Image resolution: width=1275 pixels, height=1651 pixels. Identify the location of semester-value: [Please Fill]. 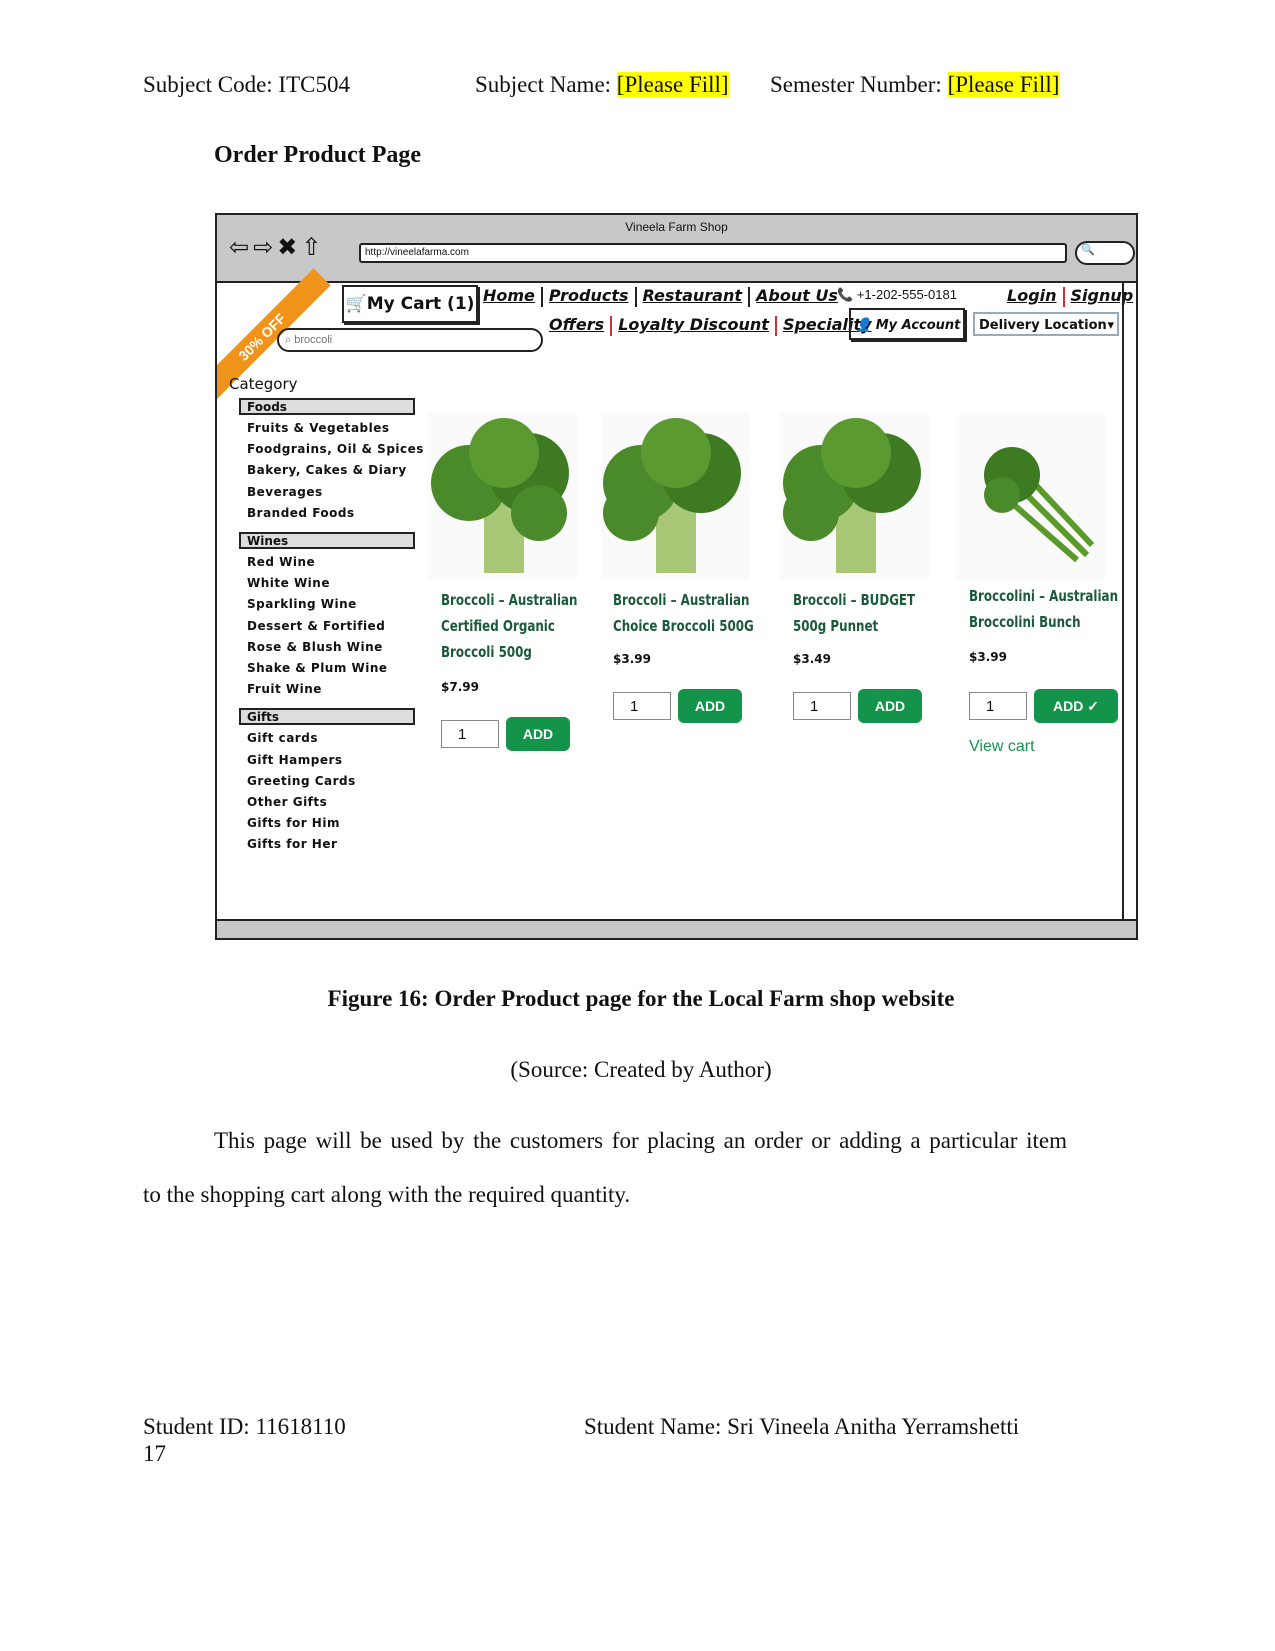
(1003, 84).